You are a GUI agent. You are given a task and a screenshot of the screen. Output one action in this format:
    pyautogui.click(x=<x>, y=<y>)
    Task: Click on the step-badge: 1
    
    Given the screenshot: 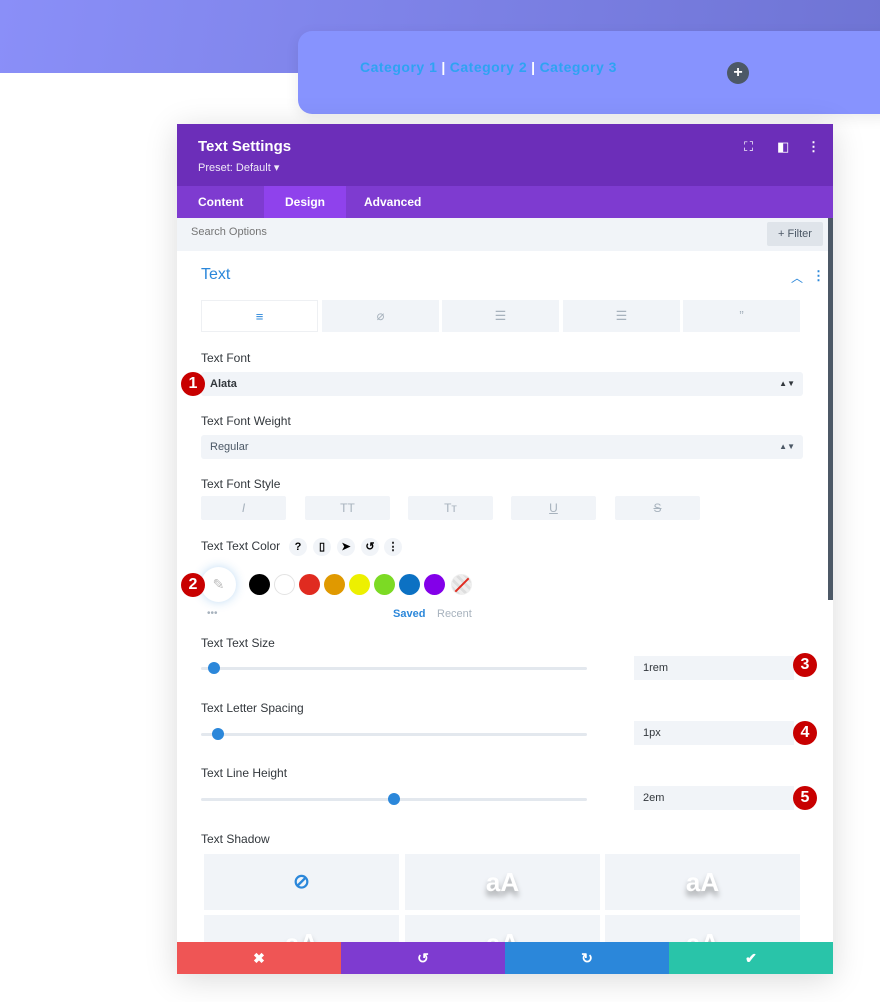 What is the action you would take?
    pyautogui.click(x=193, y=384)
    